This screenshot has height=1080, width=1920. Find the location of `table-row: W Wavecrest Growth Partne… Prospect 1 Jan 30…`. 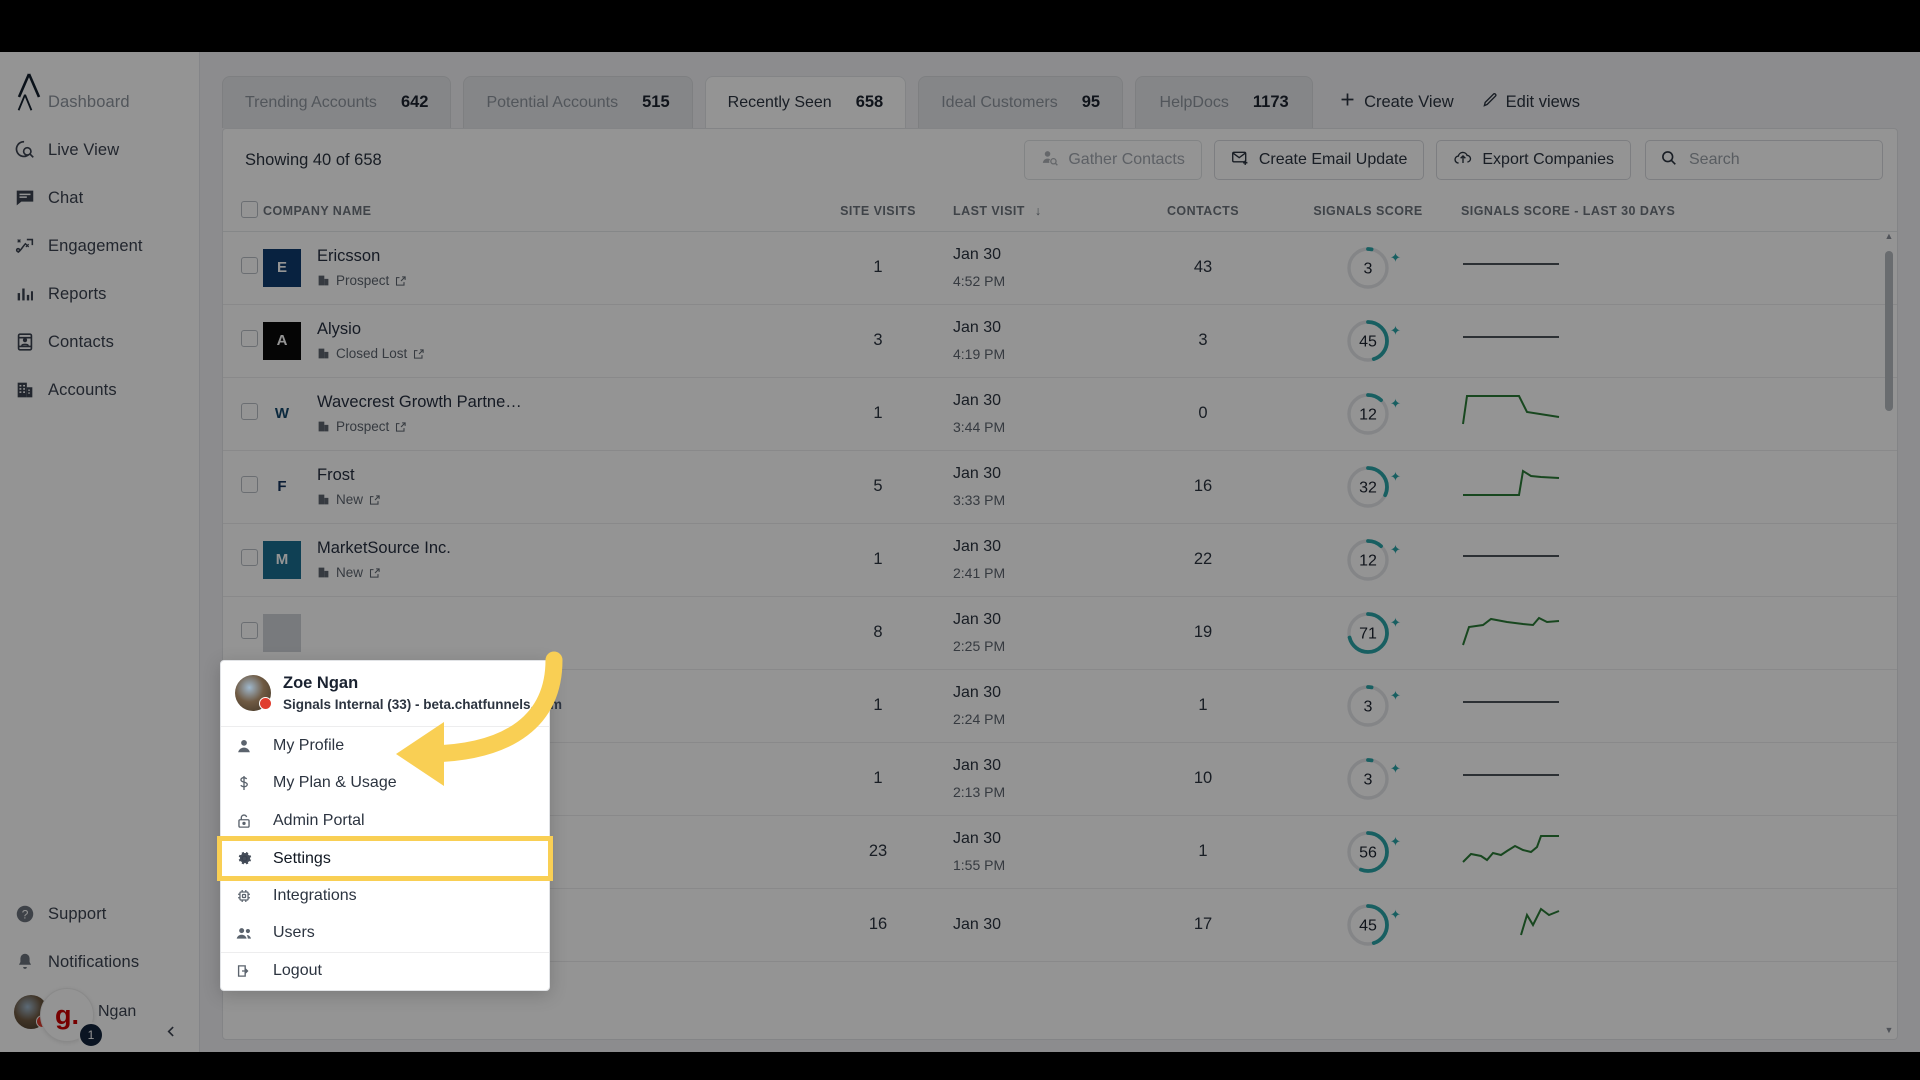

table-row: W Wavecrest Growth Partne… Prospect 1 Jan 30… is located at coordinates (1060, 414).